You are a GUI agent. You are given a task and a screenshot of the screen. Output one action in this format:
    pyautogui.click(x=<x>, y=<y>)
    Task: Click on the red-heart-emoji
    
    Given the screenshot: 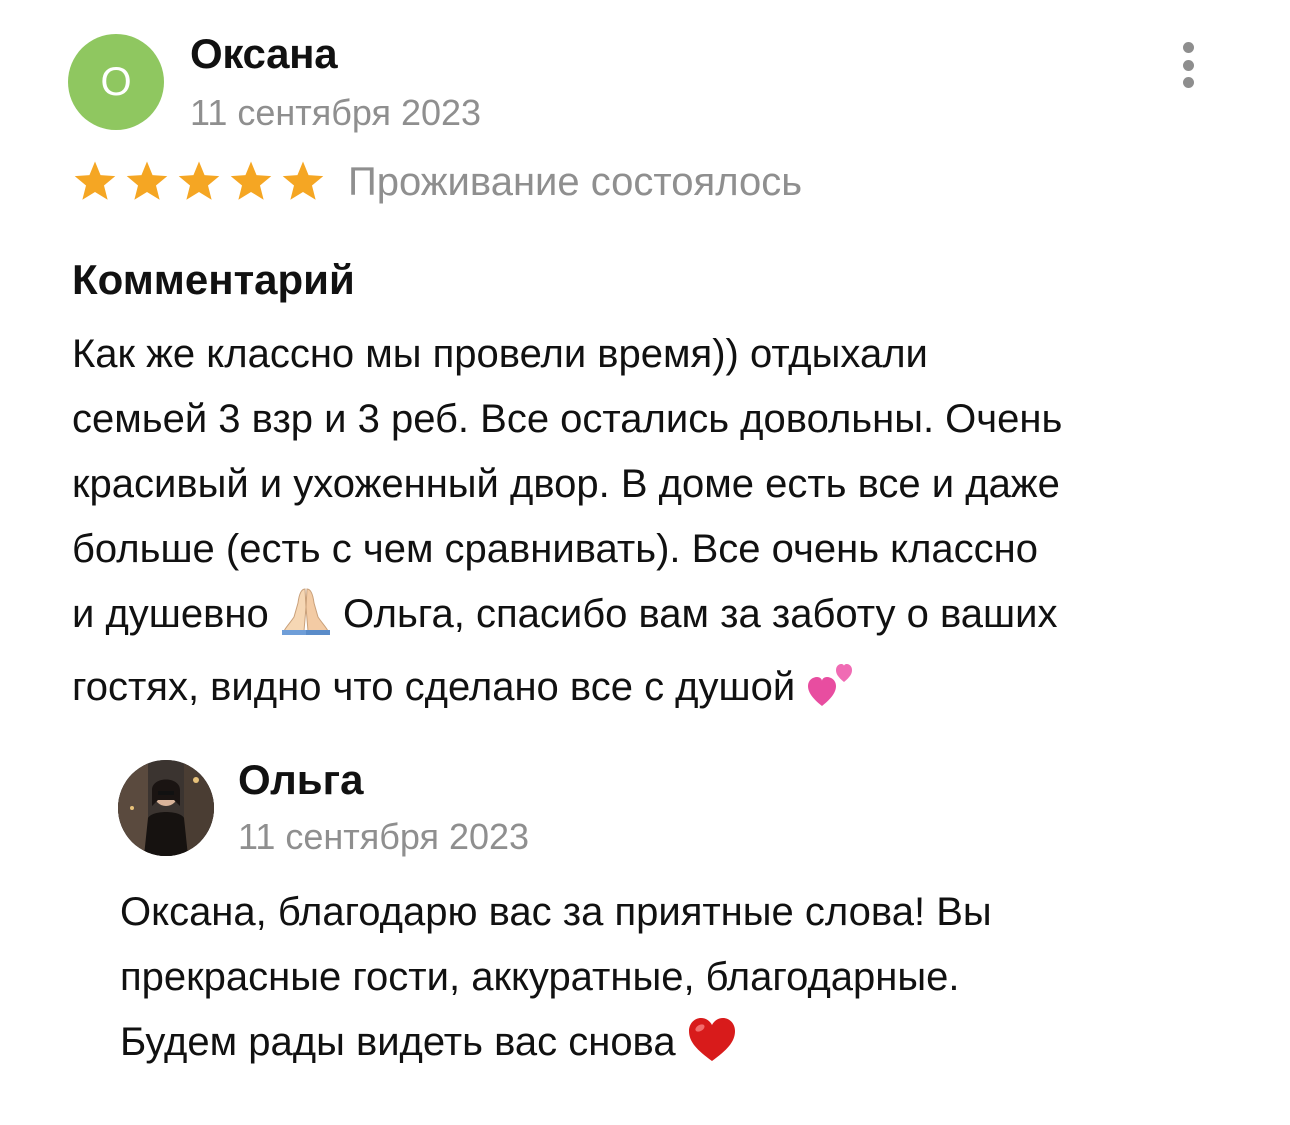 What is the action you would take?
    pyautogui.click(x=712, y=1049)
    